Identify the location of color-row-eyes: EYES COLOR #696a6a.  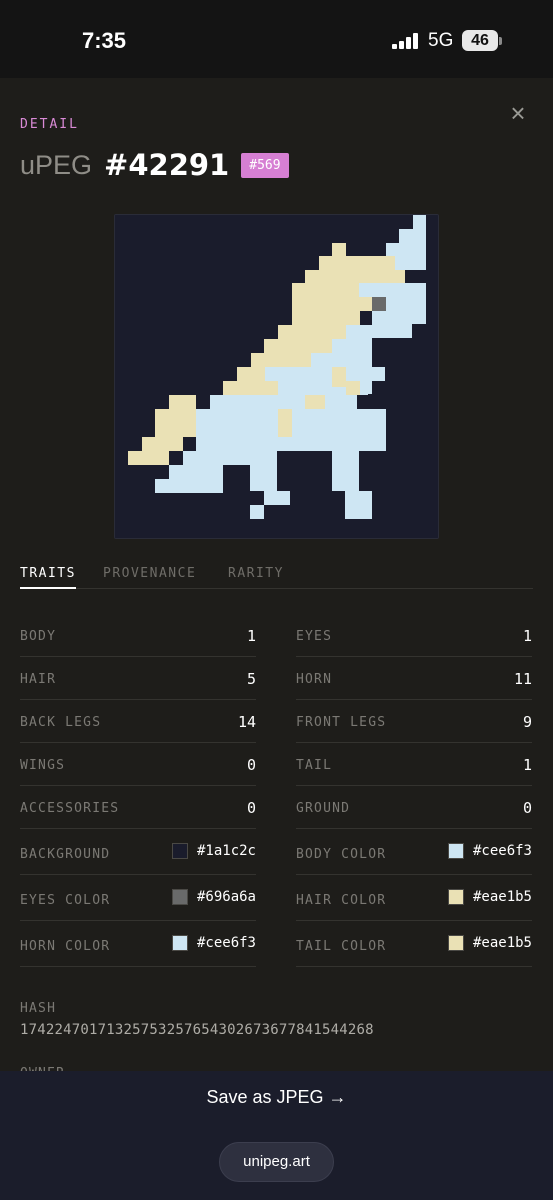
(138, 898).